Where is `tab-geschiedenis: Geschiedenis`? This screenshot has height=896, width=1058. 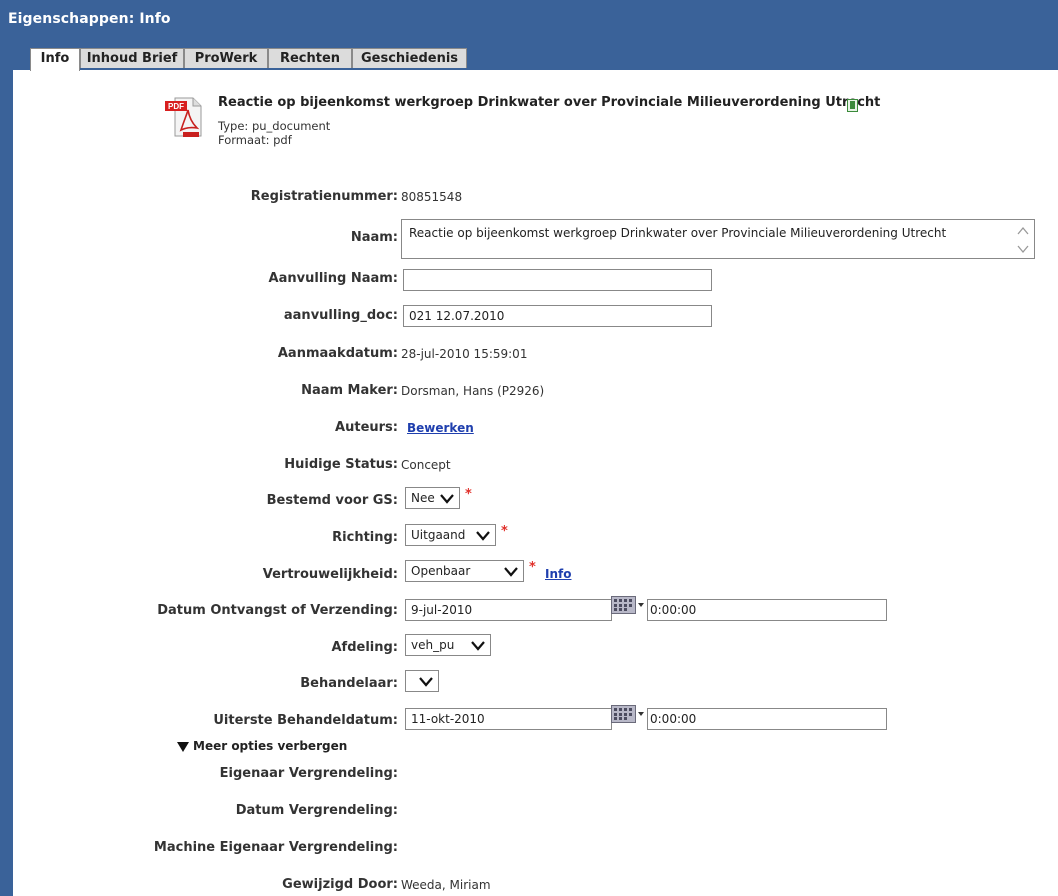 tab-geschiedenis: Geschiedenis is located at coordinates (409, 58).